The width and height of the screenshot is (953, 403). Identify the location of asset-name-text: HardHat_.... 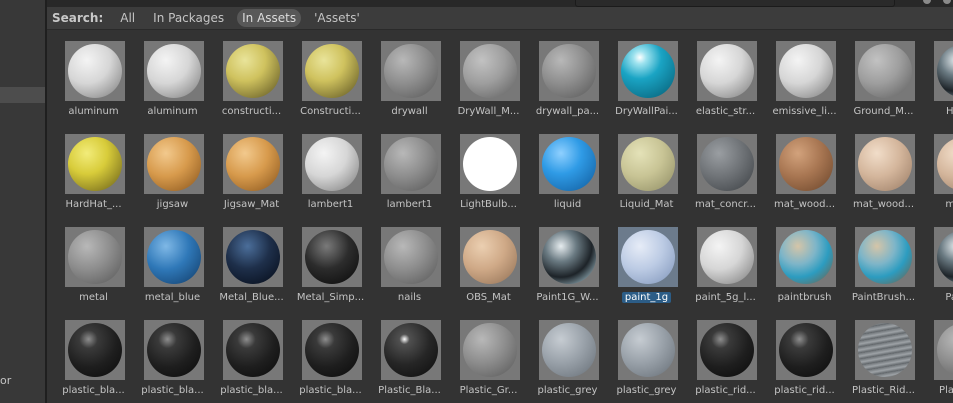
(93, 204).